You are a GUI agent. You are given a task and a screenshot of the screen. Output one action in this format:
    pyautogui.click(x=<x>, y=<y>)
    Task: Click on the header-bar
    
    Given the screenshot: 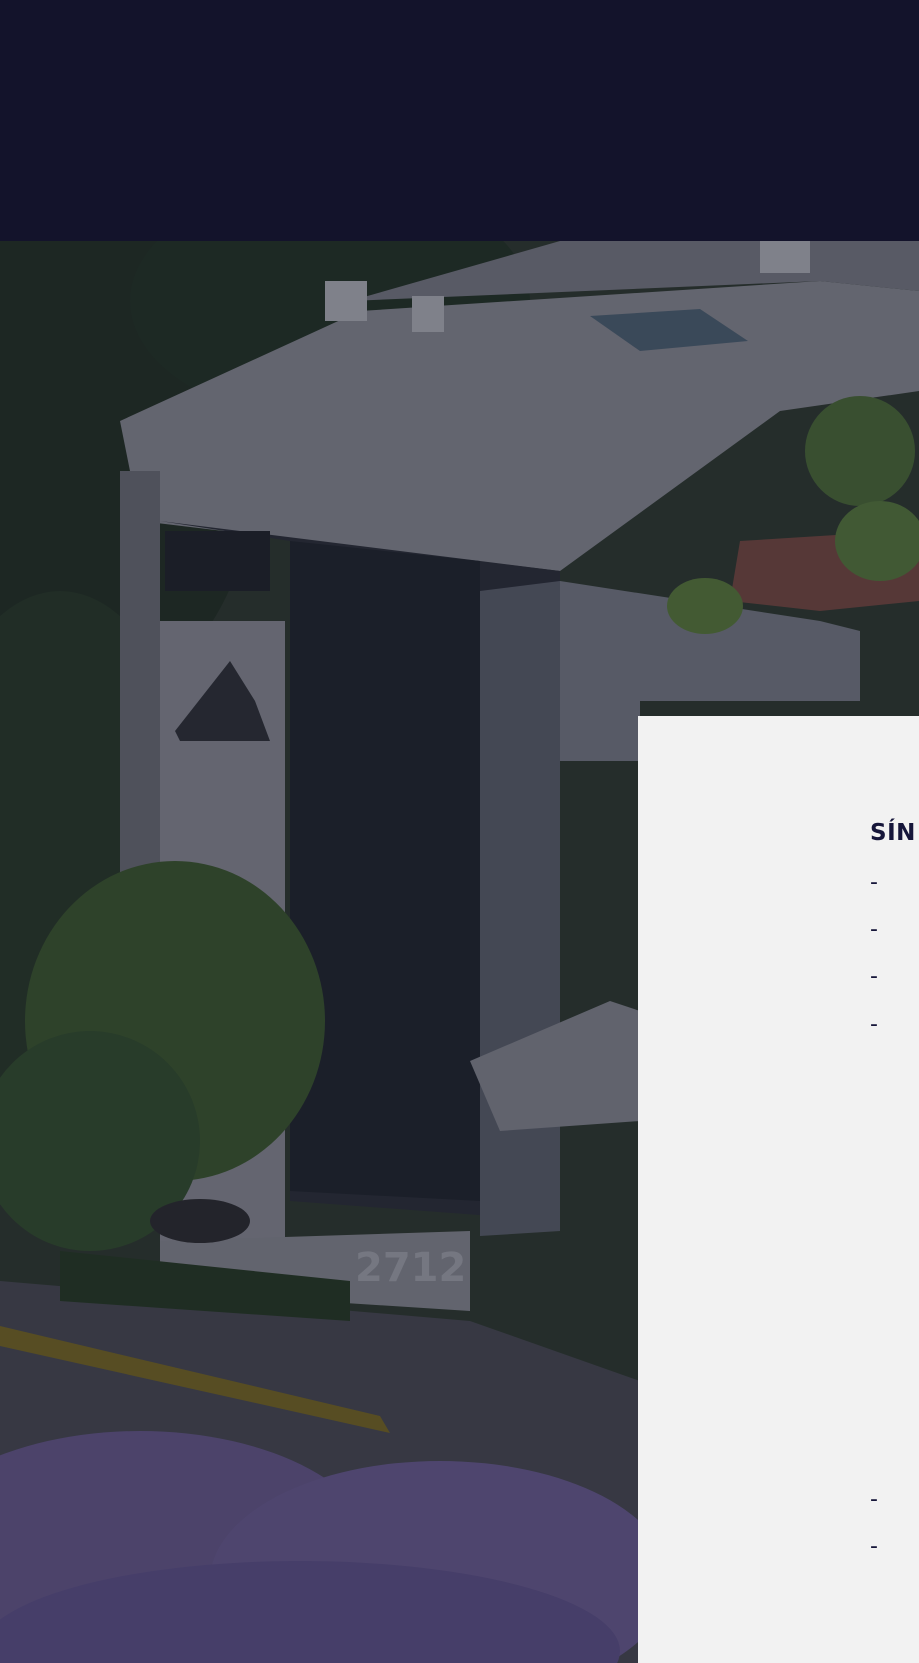 What is the action you would take?
    pyautogui.click(x=459, y=120)
    